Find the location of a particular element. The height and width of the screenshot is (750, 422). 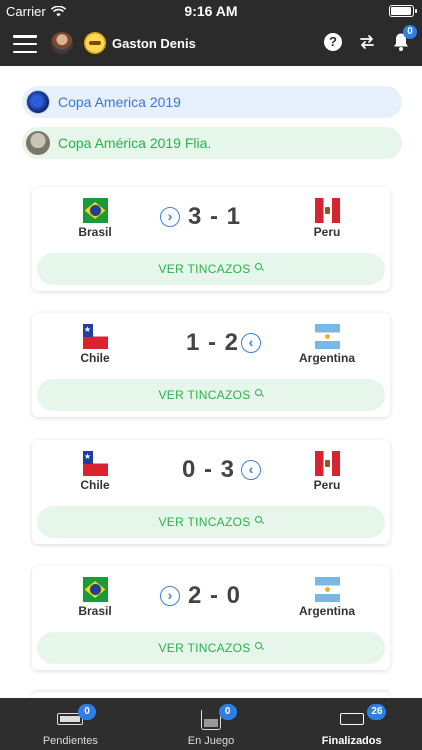

tab-label: Pendientes is located at coordinates (70, 741).